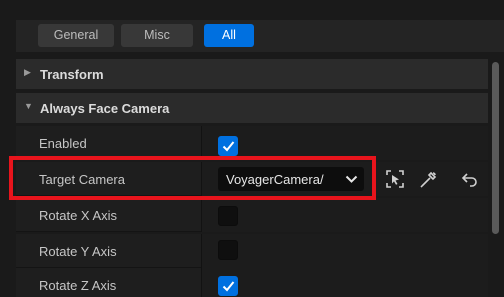 The height and width of the screenshot is (297, 504). I want to click on section-title: Always Face Camera, so click(105, 108).